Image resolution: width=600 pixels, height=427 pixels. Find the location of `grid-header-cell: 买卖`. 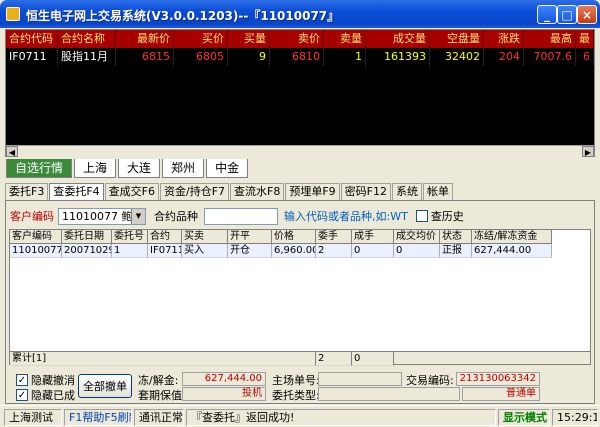

grid-header-cell: 买卖 is located at coordinates (205, 237).